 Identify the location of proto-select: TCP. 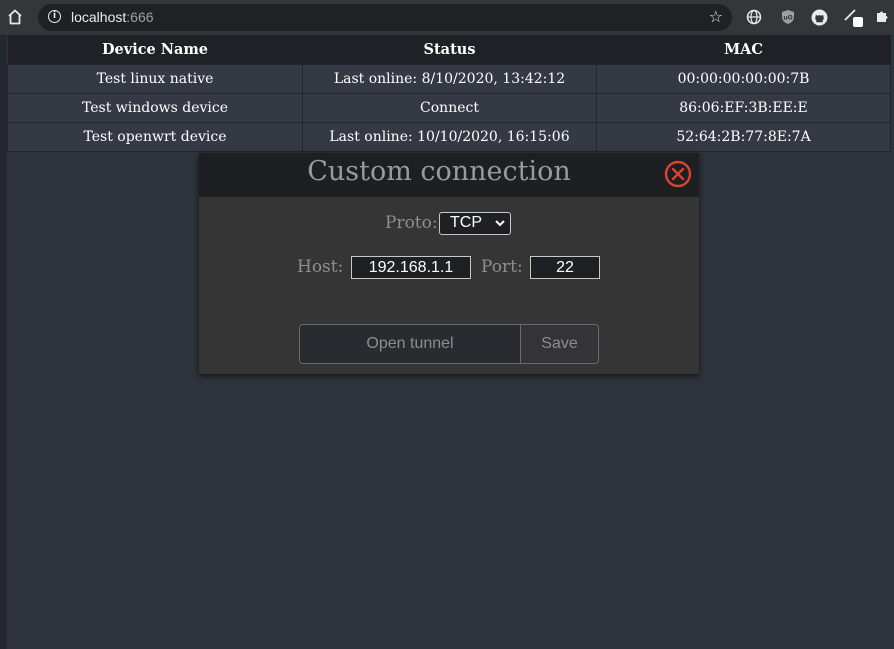
(475, 223).